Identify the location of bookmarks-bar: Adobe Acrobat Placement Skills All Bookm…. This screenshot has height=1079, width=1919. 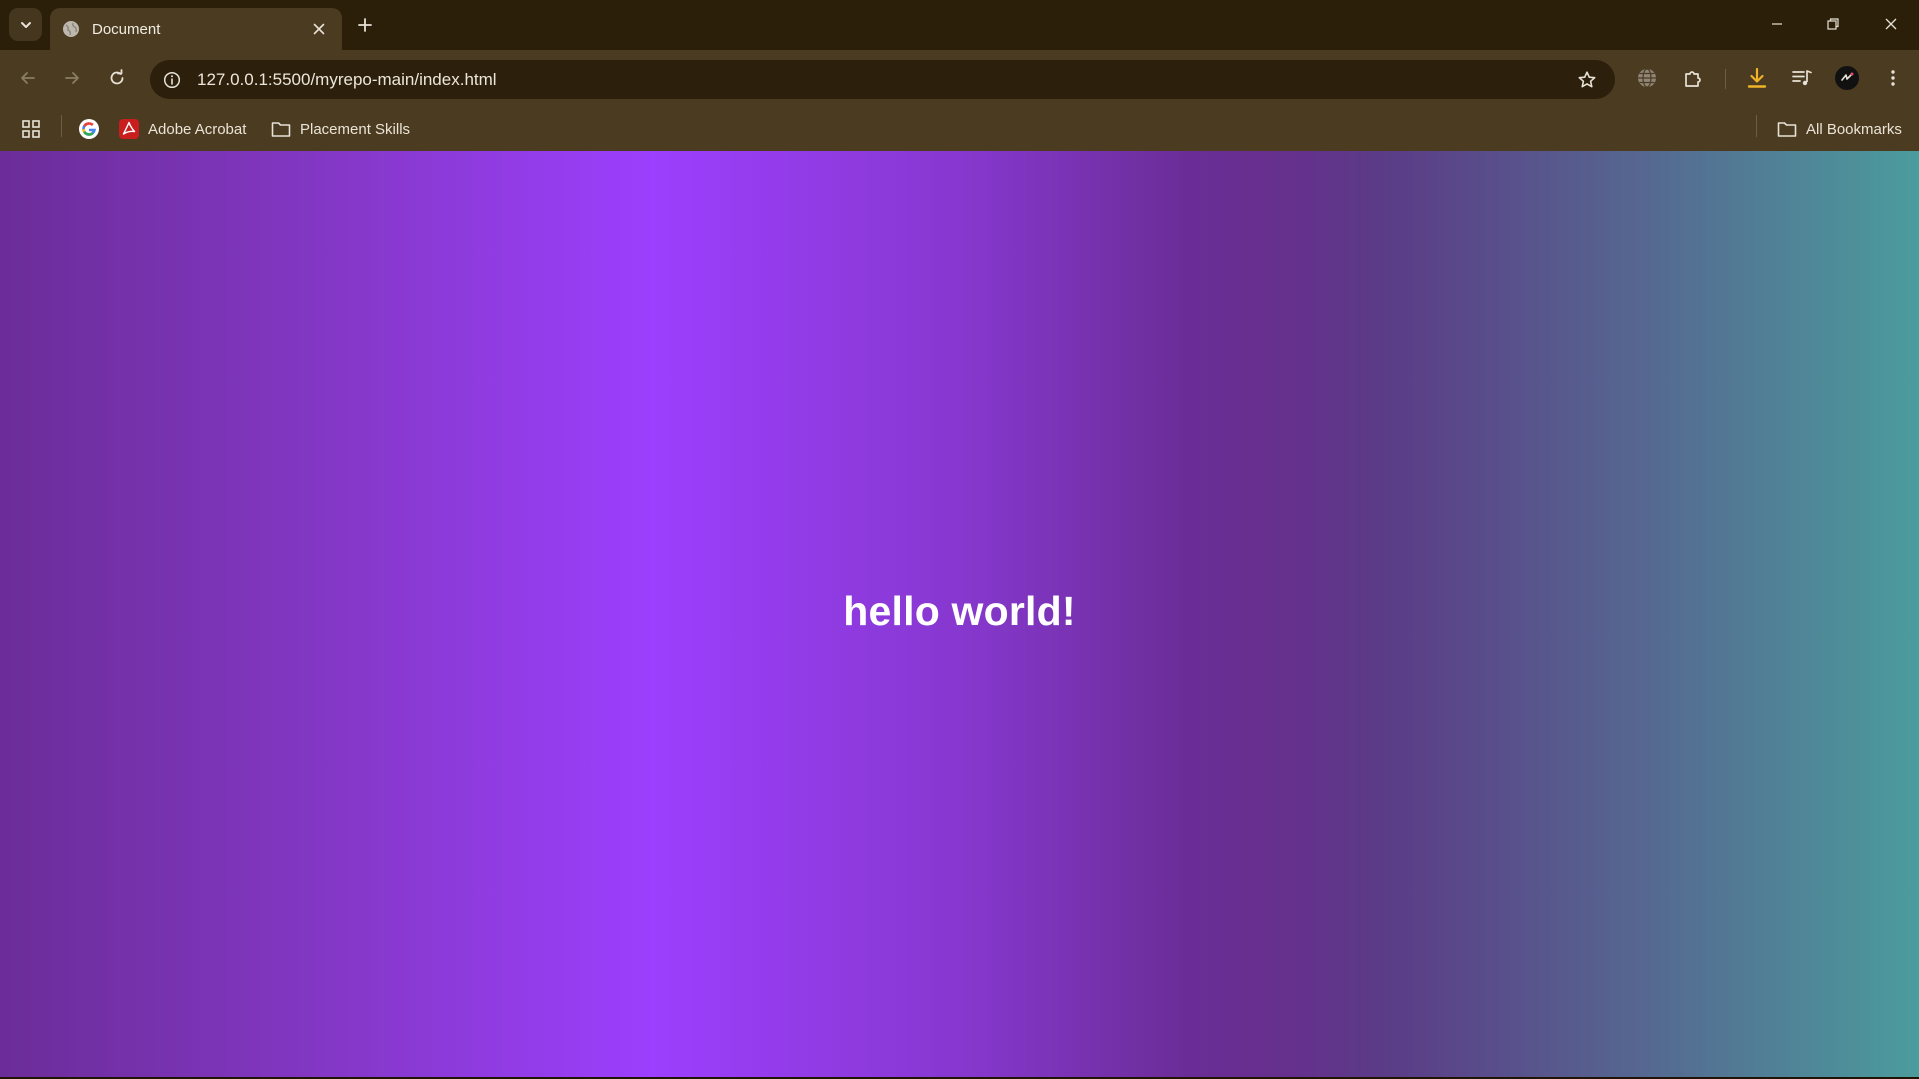
(959, 129).